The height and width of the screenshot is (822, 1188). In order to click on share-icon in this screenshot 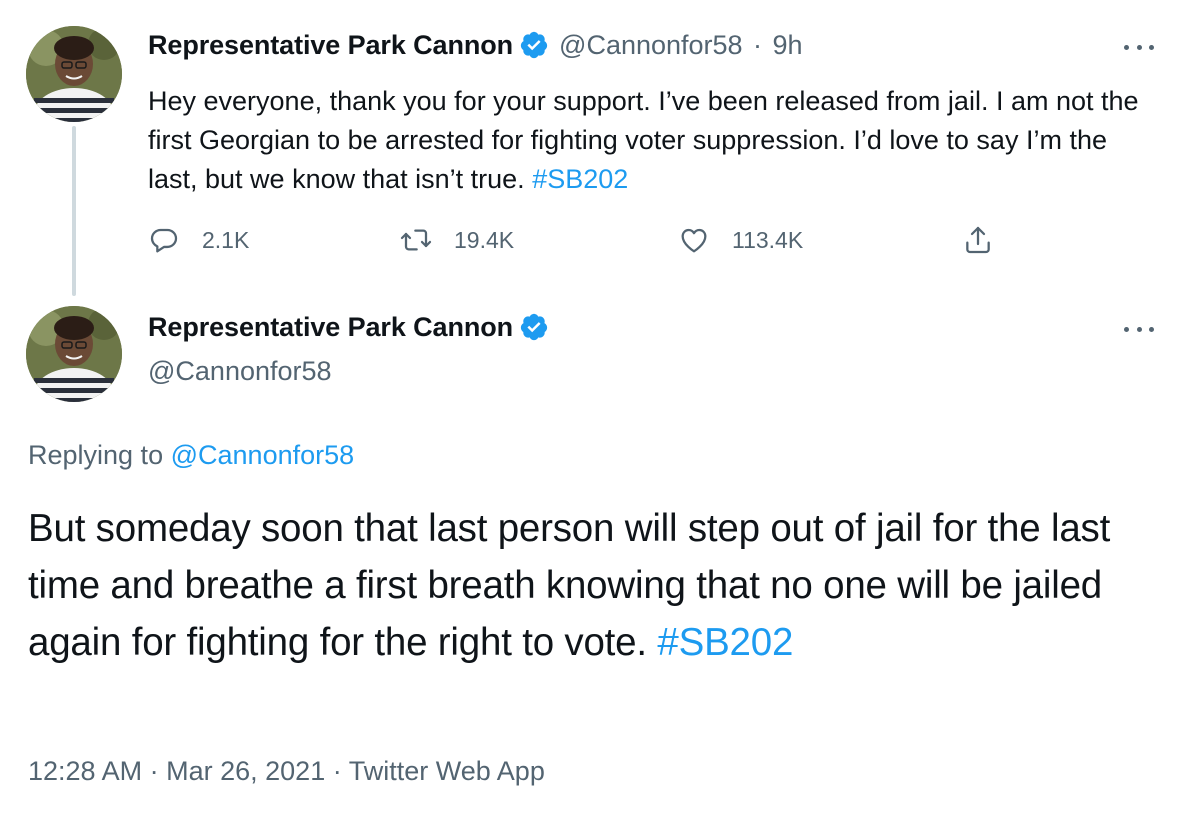, I will do `click(978, 240)`.